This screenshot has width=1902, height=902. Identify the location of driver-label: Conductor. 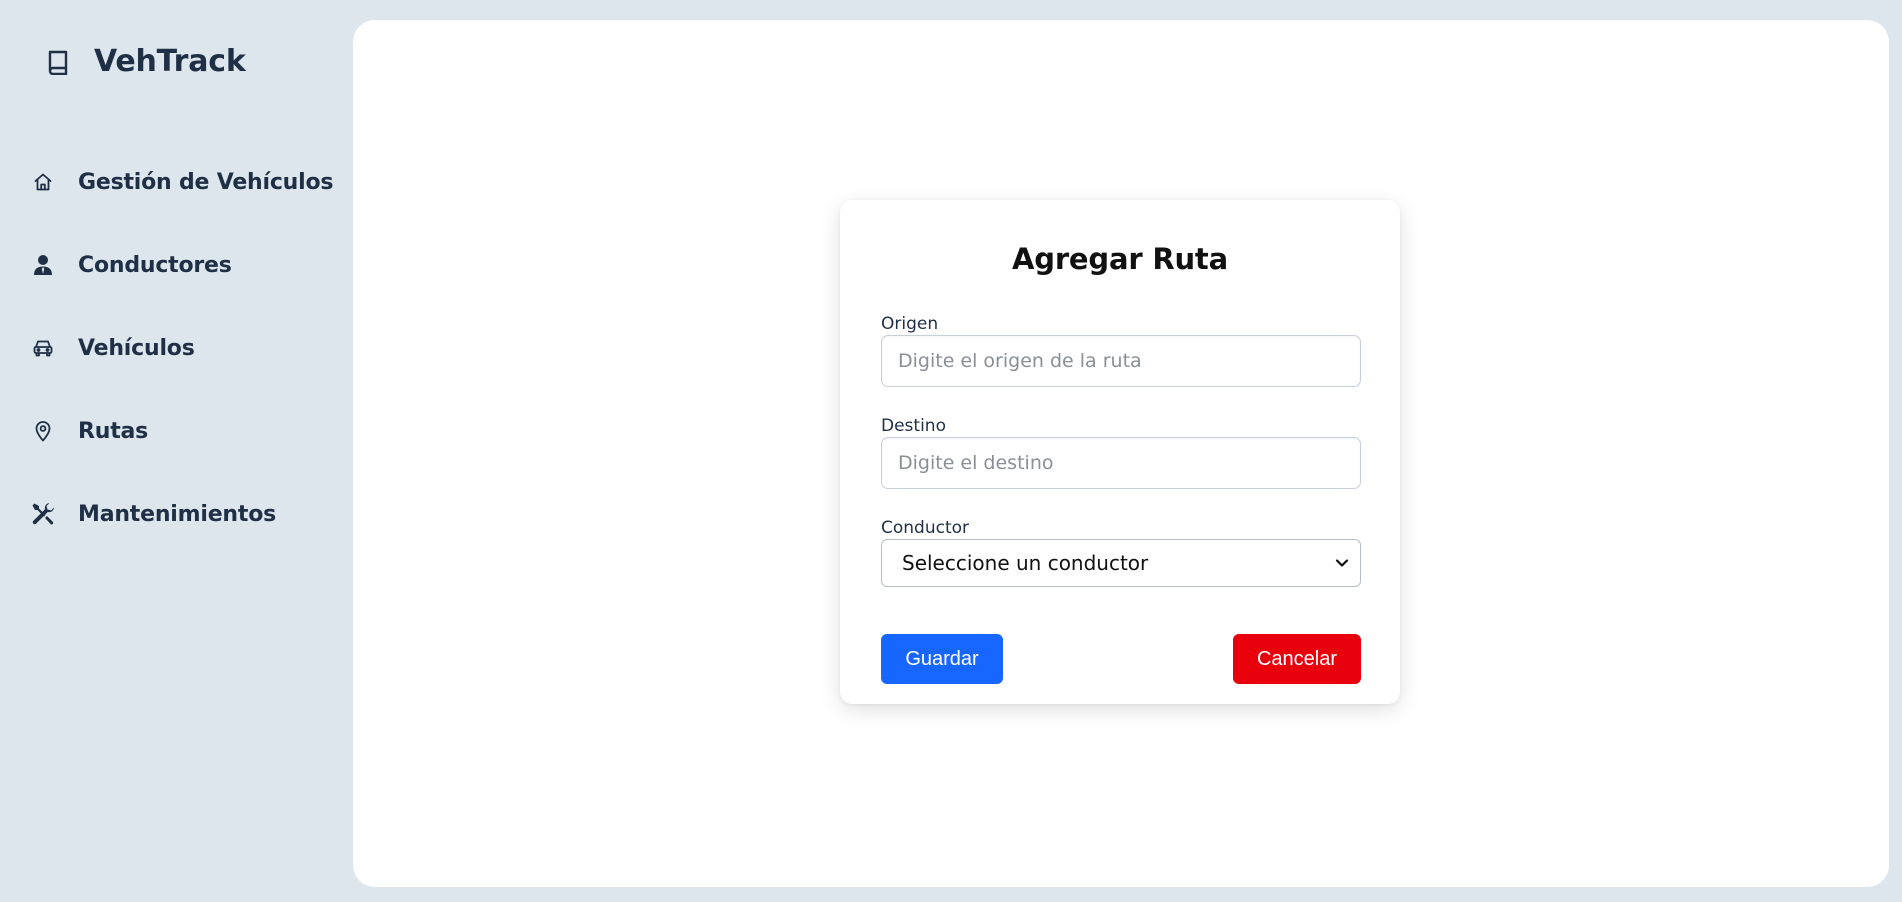
(925, 528).